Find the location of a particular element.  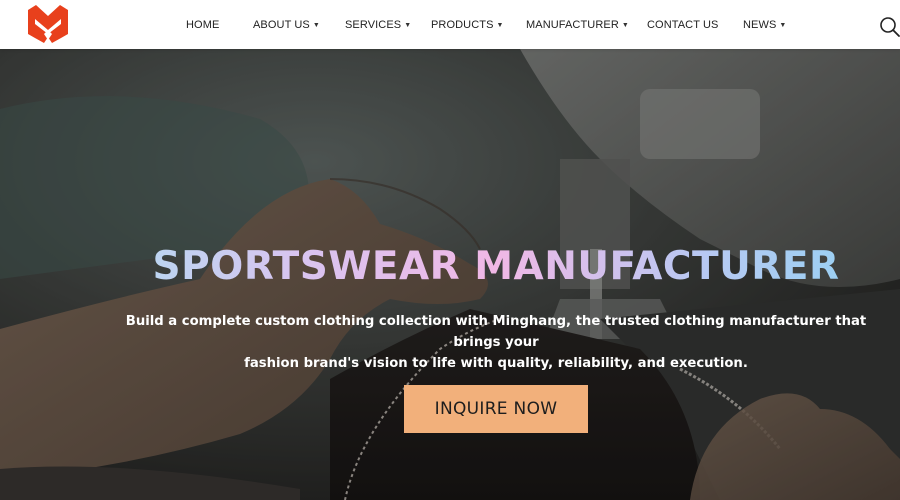

nav-label: CONTACT US is located at coordinates (683, 25).